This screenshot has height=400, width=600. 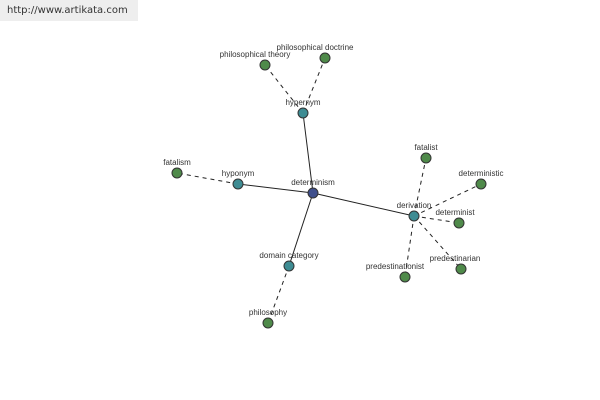 I want to click on node-predestinarian, so click(x=461, y=269).